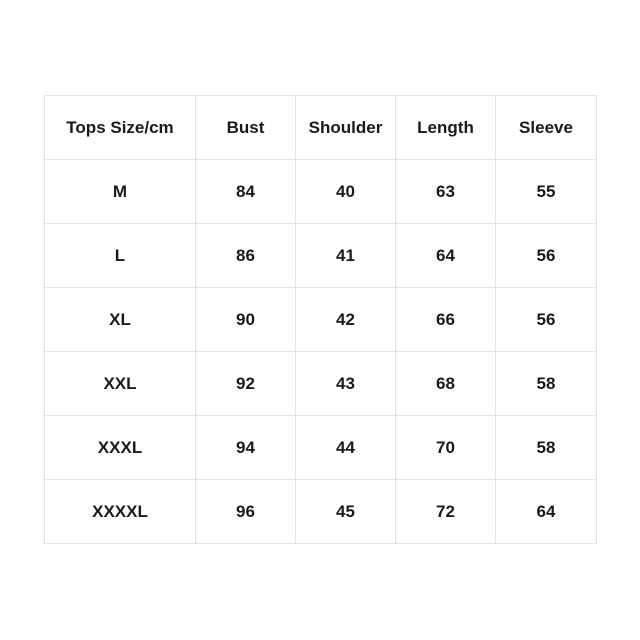 The height and width of the screenshot is (640, 640). I want to click on table-cell: 41, so click(345, 255).